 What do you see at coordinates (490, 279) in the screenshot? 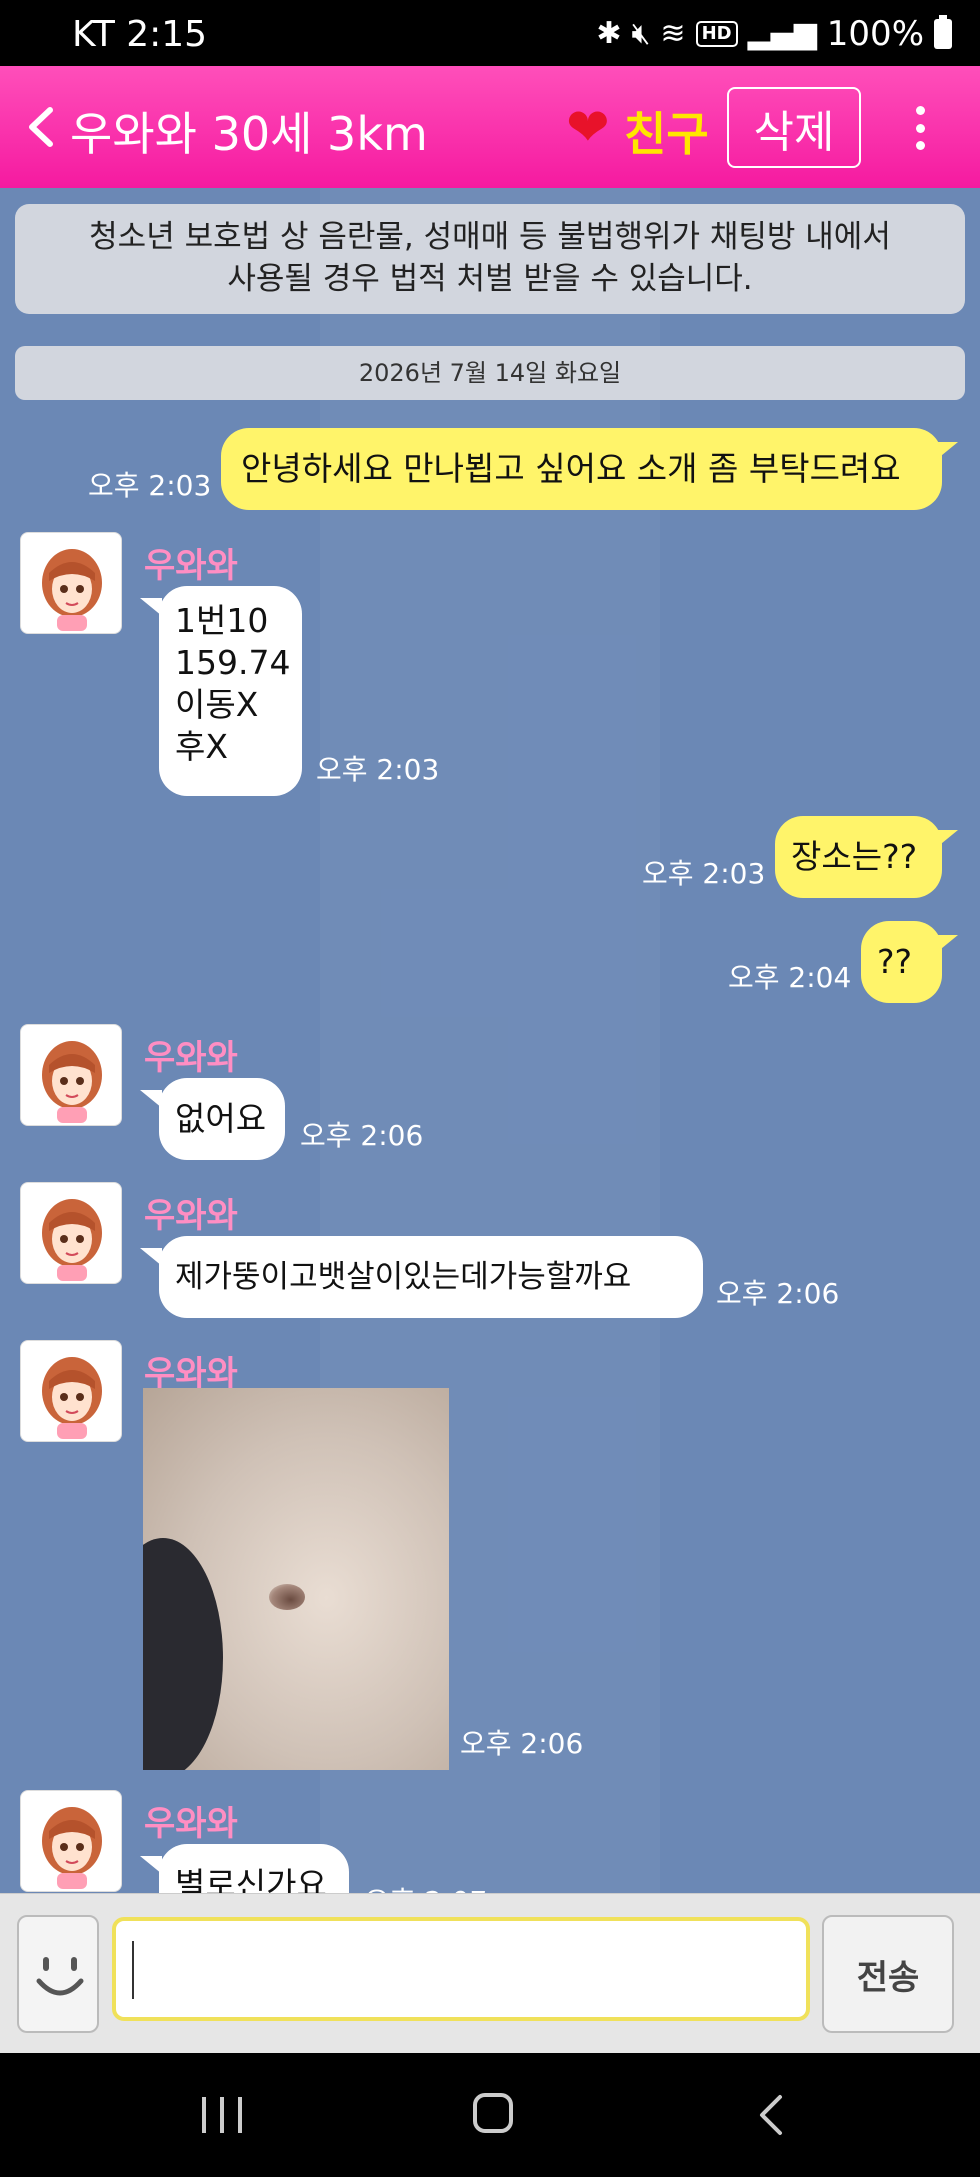
I see `notice-line: 사용될 경우 법적 처벌 받을 수 있습니다.` at bounding box center [490, 279].